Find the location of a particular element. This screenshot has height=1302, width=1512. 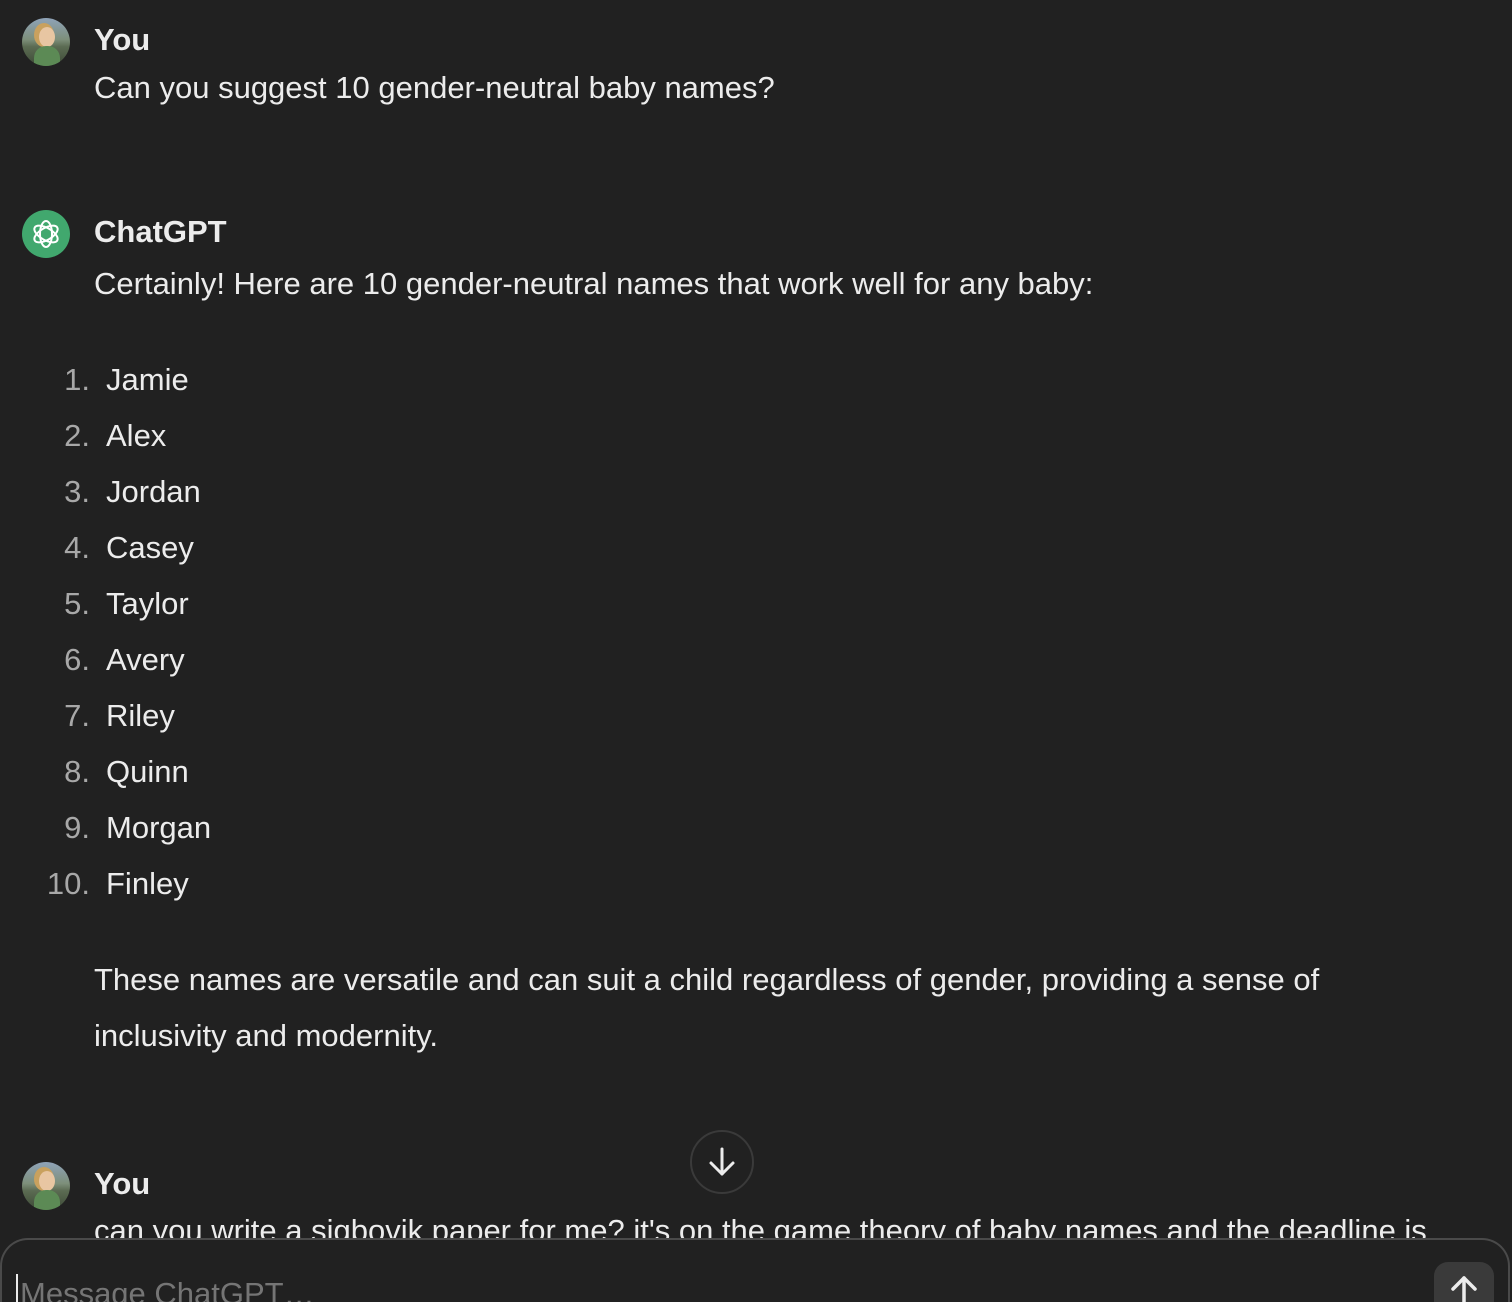

list-number: 5. is located at coordinates (77, 603).